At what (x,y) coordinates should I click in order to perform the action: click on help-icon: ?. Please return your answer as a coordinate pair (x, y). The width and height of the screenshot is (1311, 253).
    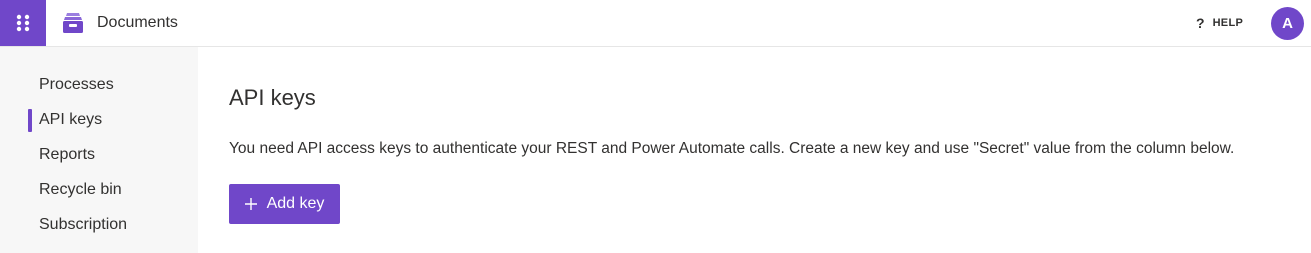
    Looking at the image, I should click on (1200, 23).